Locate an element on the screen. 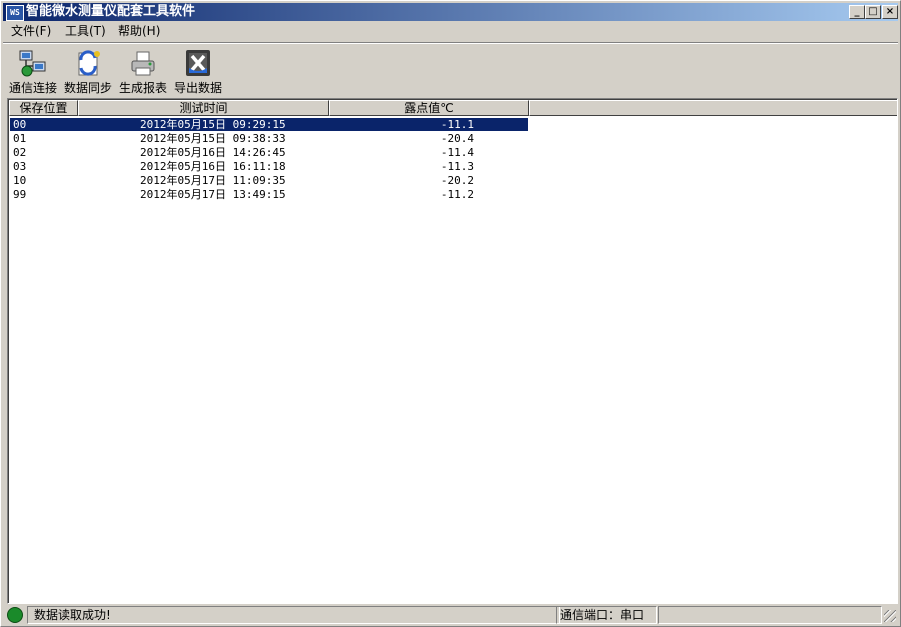 The image size is (901, 627). cell-time: 2012年05月16日 16:11:18 is located at coordinates (213, 166).